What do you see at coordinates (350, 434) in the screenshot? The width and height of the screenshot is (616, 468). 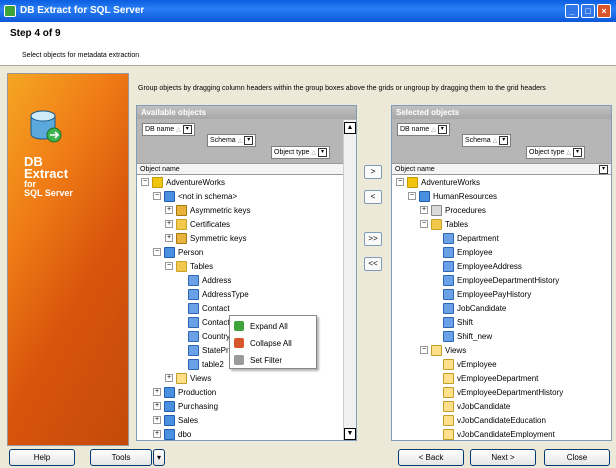 I see `scroll-down-icon: ▼` at bounding box center [350, 434].